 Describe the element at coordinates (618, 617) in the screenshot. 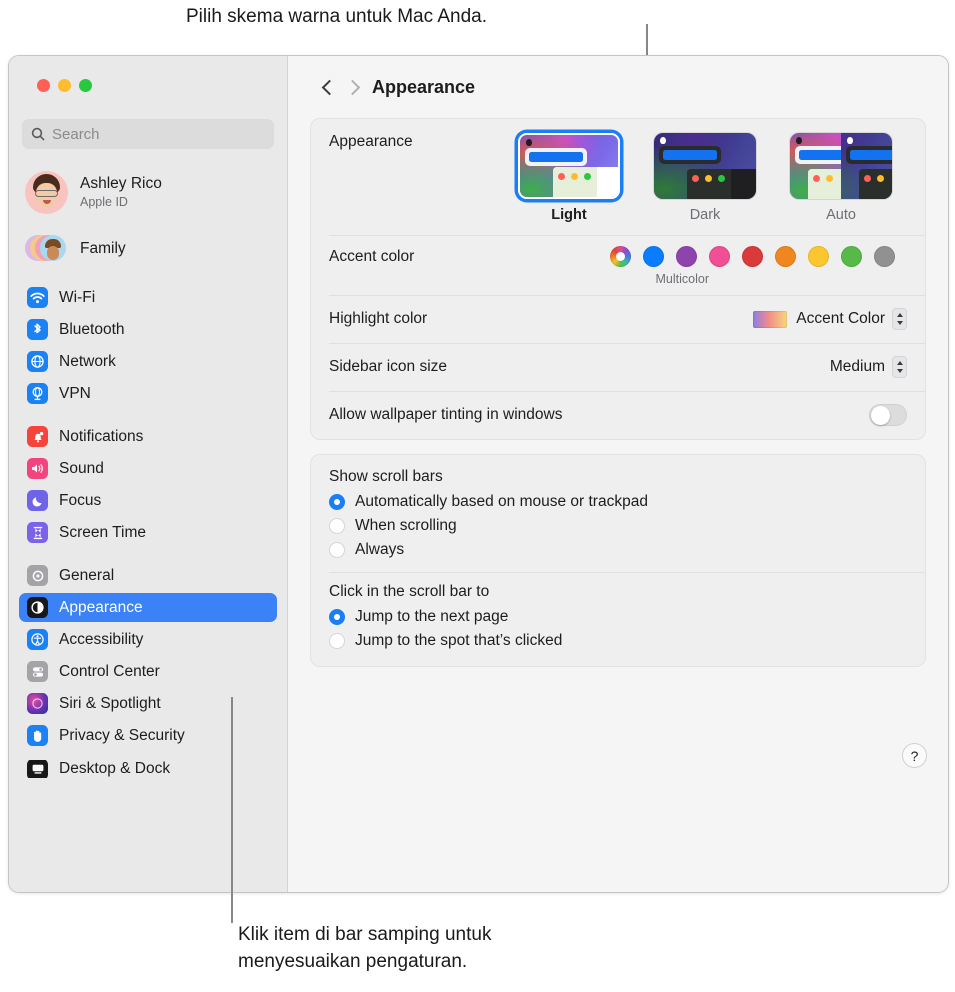

I see `scroll-click-option-next-page: Jump to the next page` at that location.